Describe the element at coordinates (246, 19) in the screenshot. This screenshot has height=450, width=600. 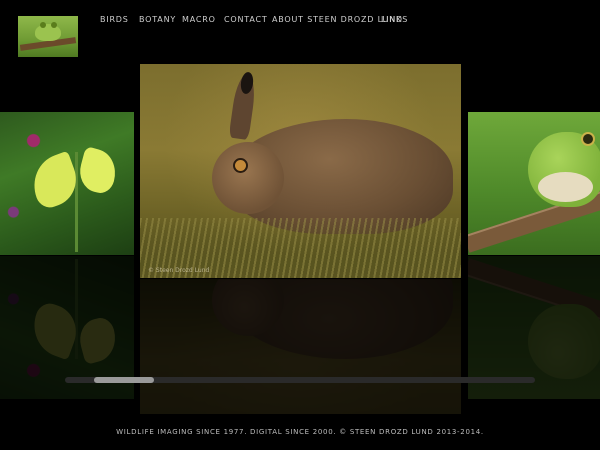
I see `nav-contact: CONTACT` at that location.